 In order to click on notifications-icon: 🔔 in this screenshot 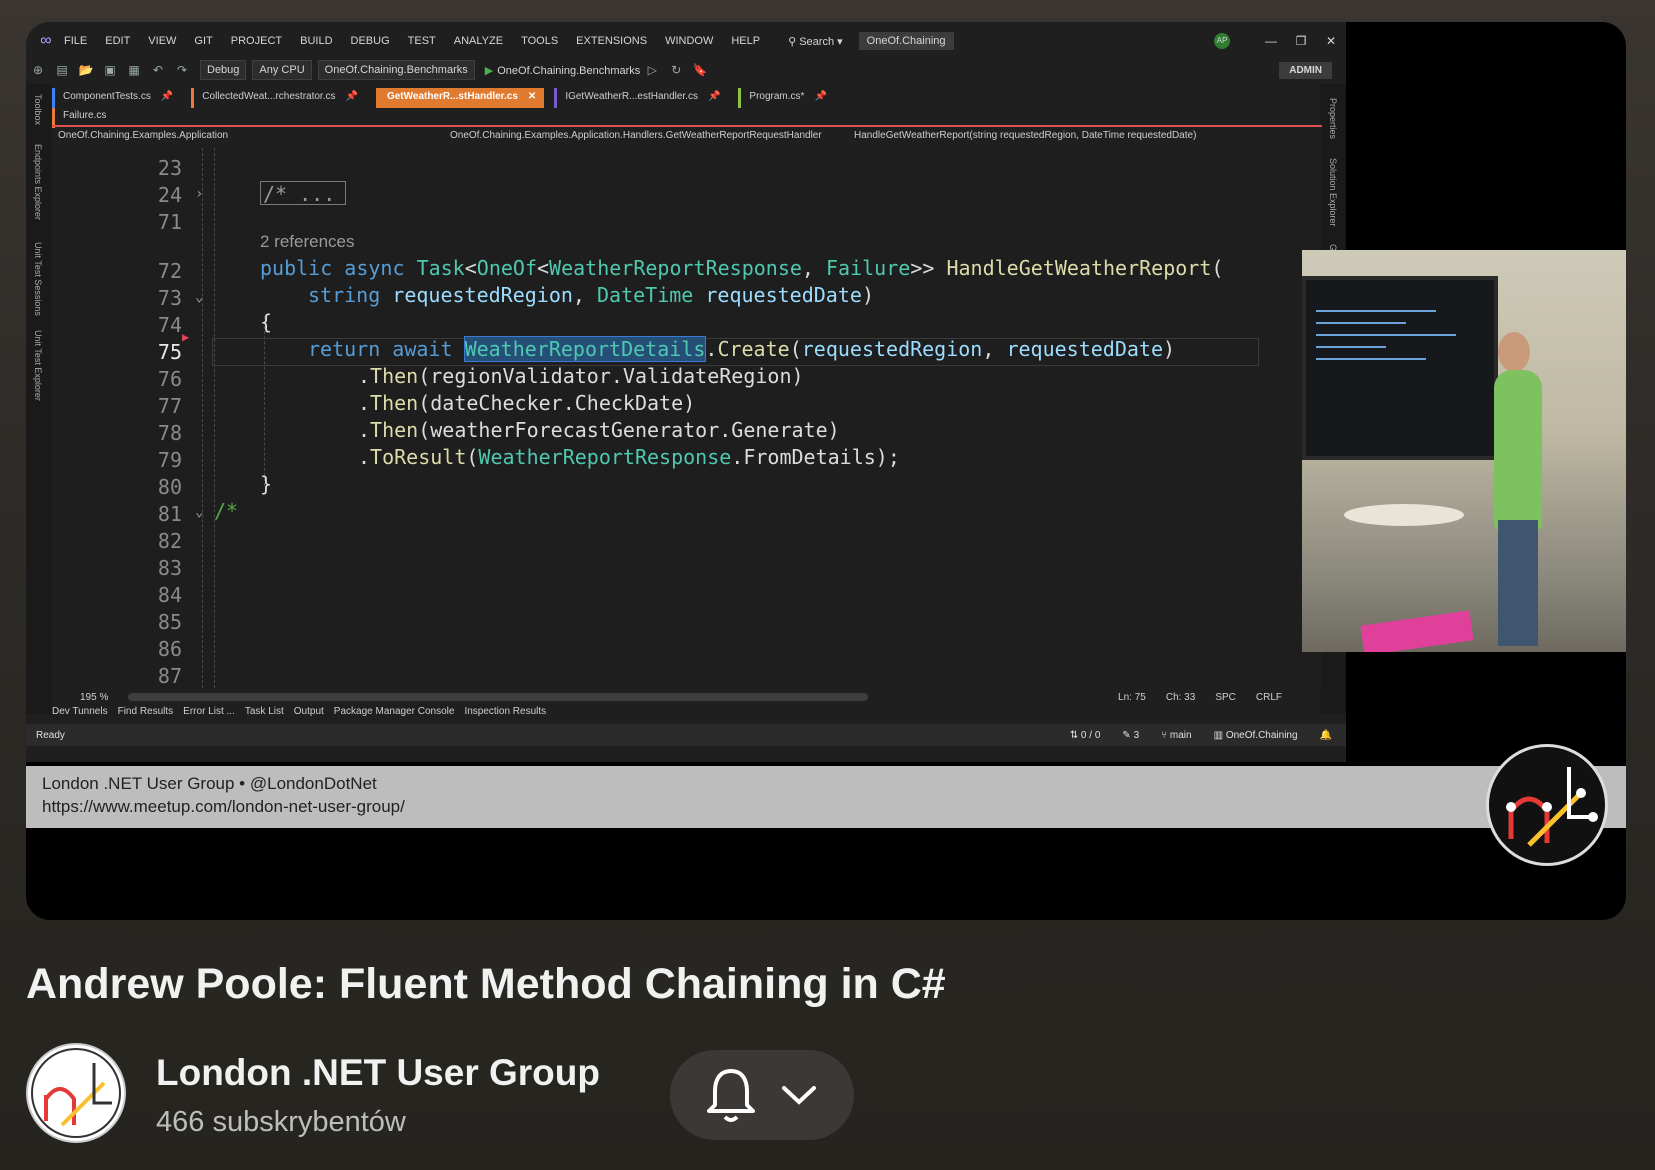, I will do `click(1326, 735)`.